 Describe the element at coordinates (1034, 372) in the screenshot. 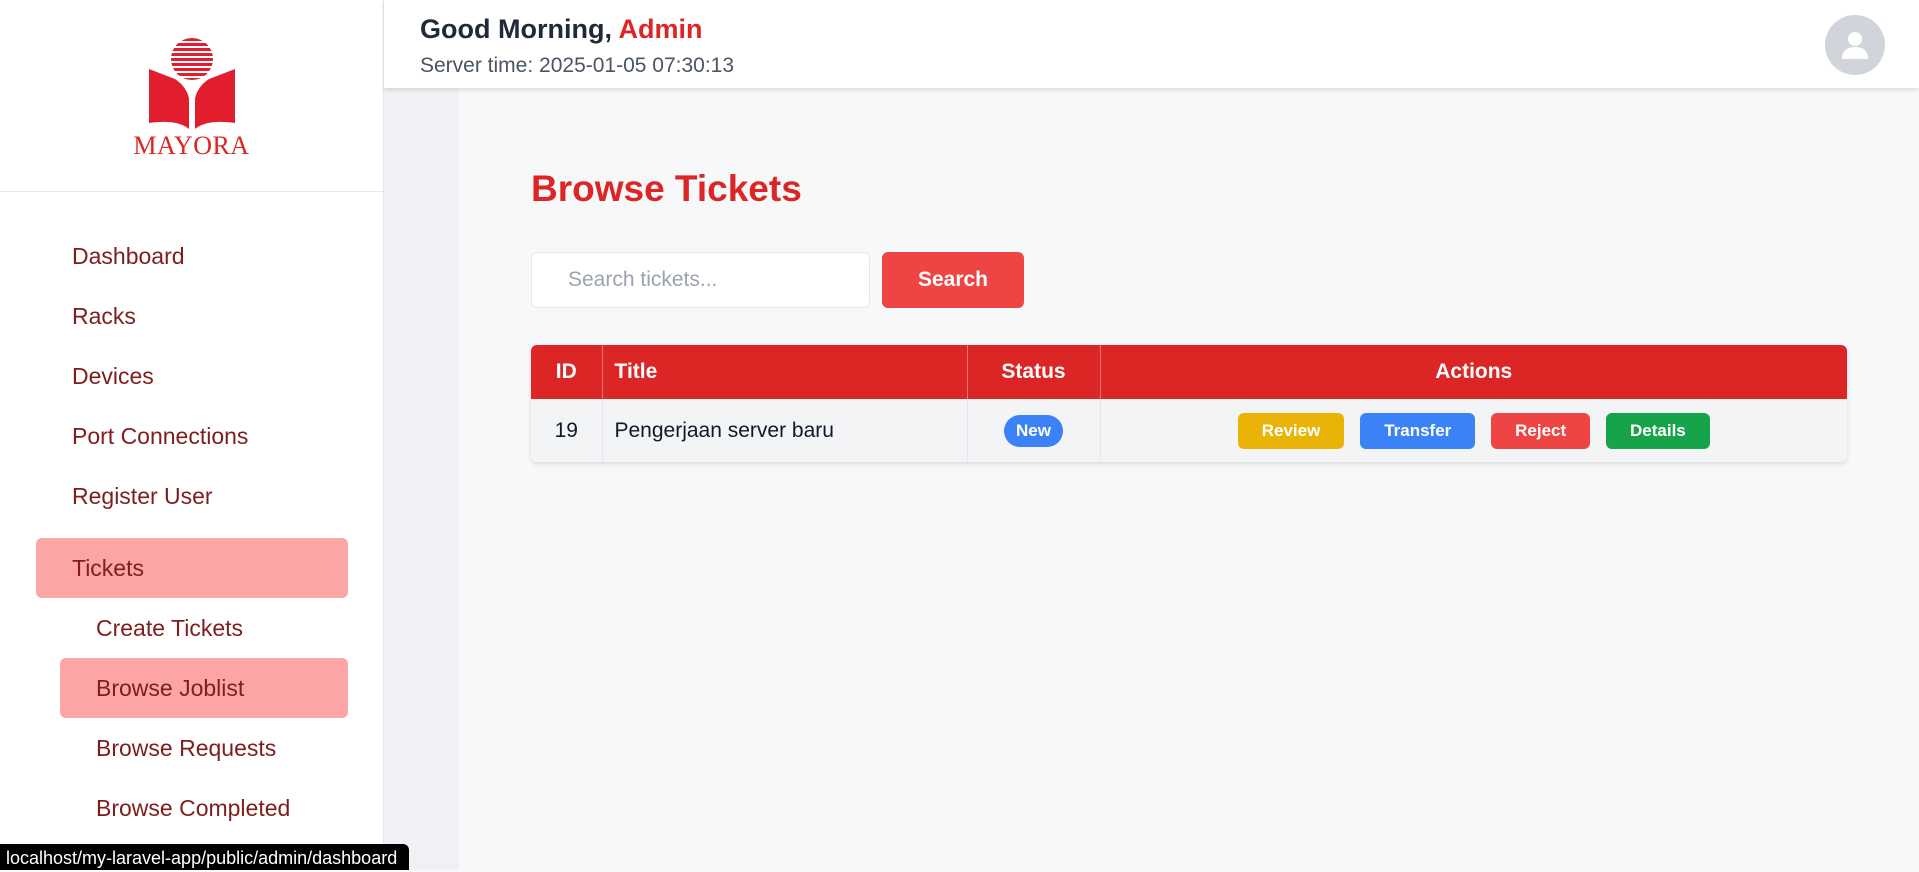

I see `column-header-status: Status` at that location.